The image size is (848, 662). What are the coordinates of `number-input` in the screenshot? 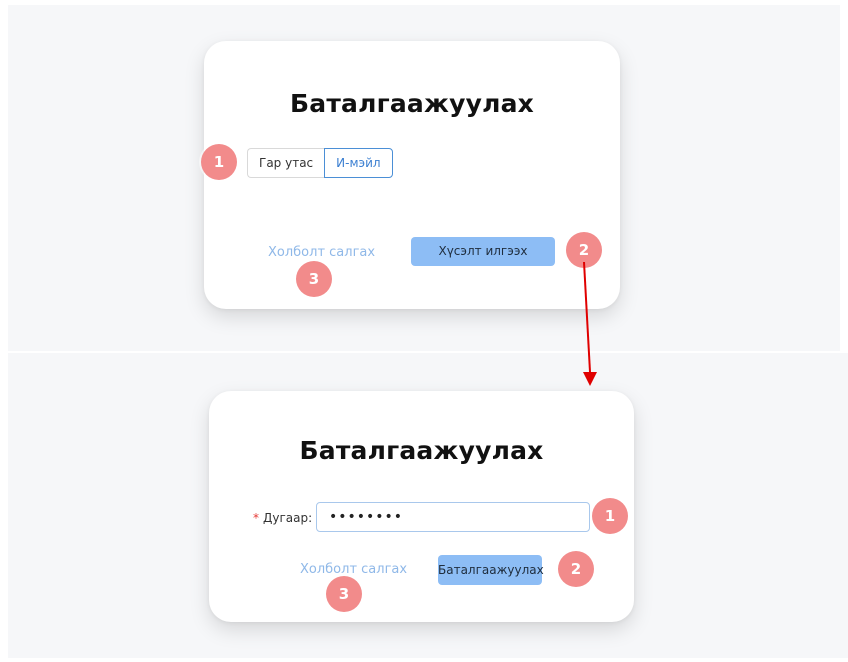 It's located at (453, 517).